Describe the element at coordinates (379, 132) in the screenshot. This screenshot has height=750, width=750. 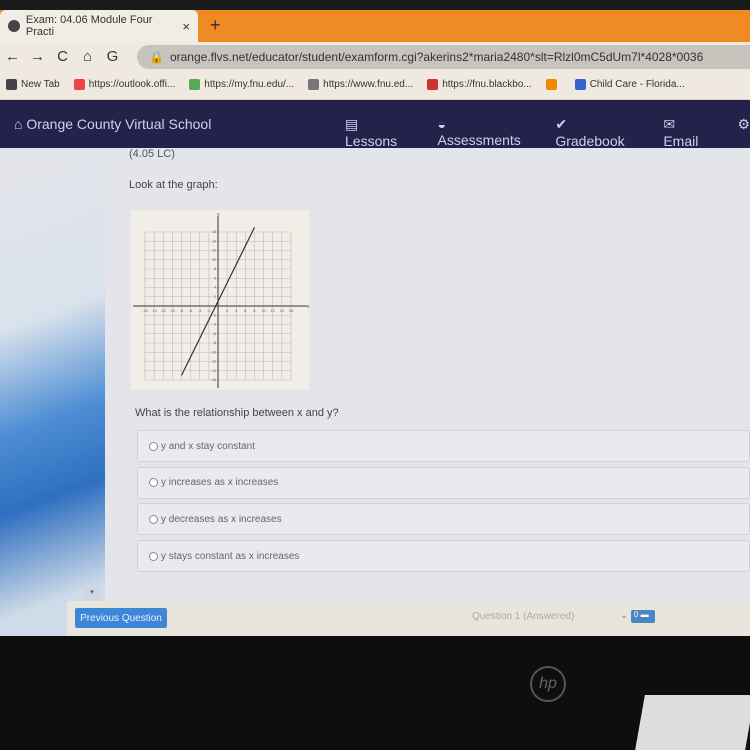
I see `nav-item: ▤ Lessons` at that location.